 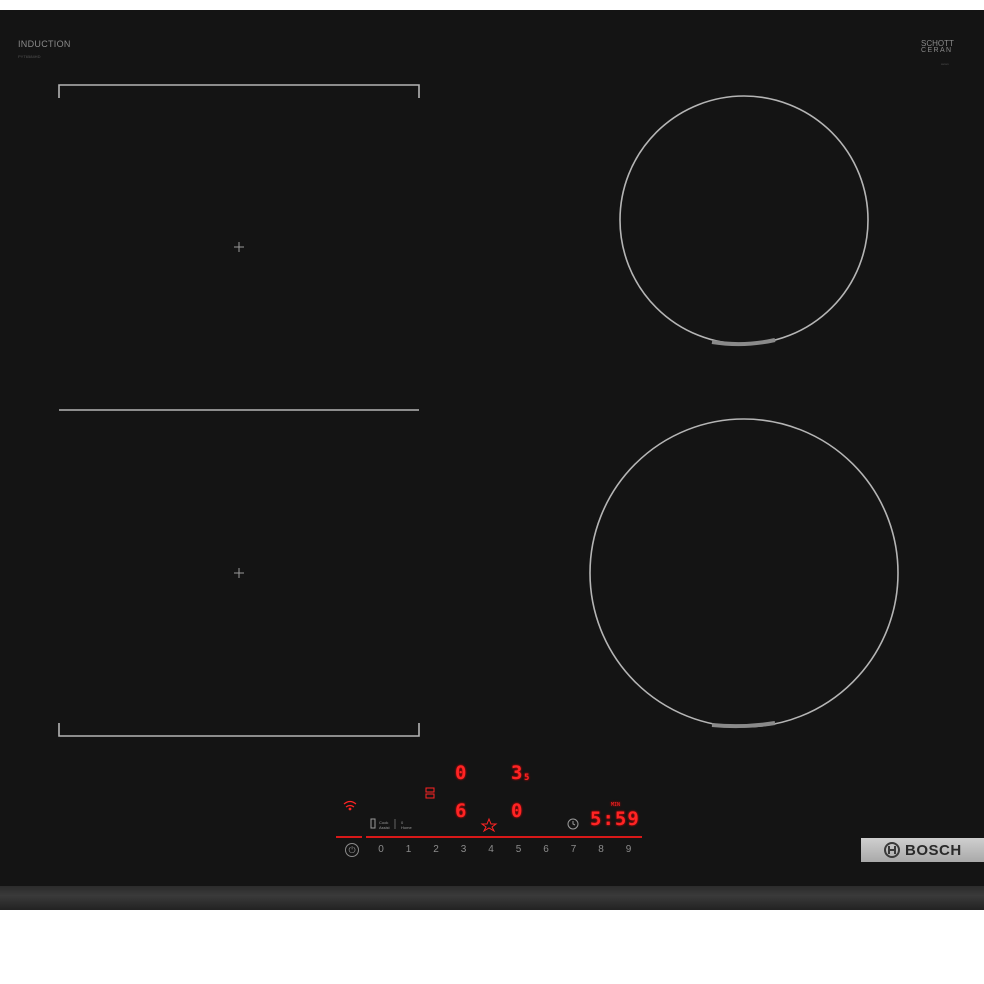 What do you see at coordinates (527, 778) in the screenshot?
I see `zone-right-sublevel-display: 5` at bounding box center [527, 778].